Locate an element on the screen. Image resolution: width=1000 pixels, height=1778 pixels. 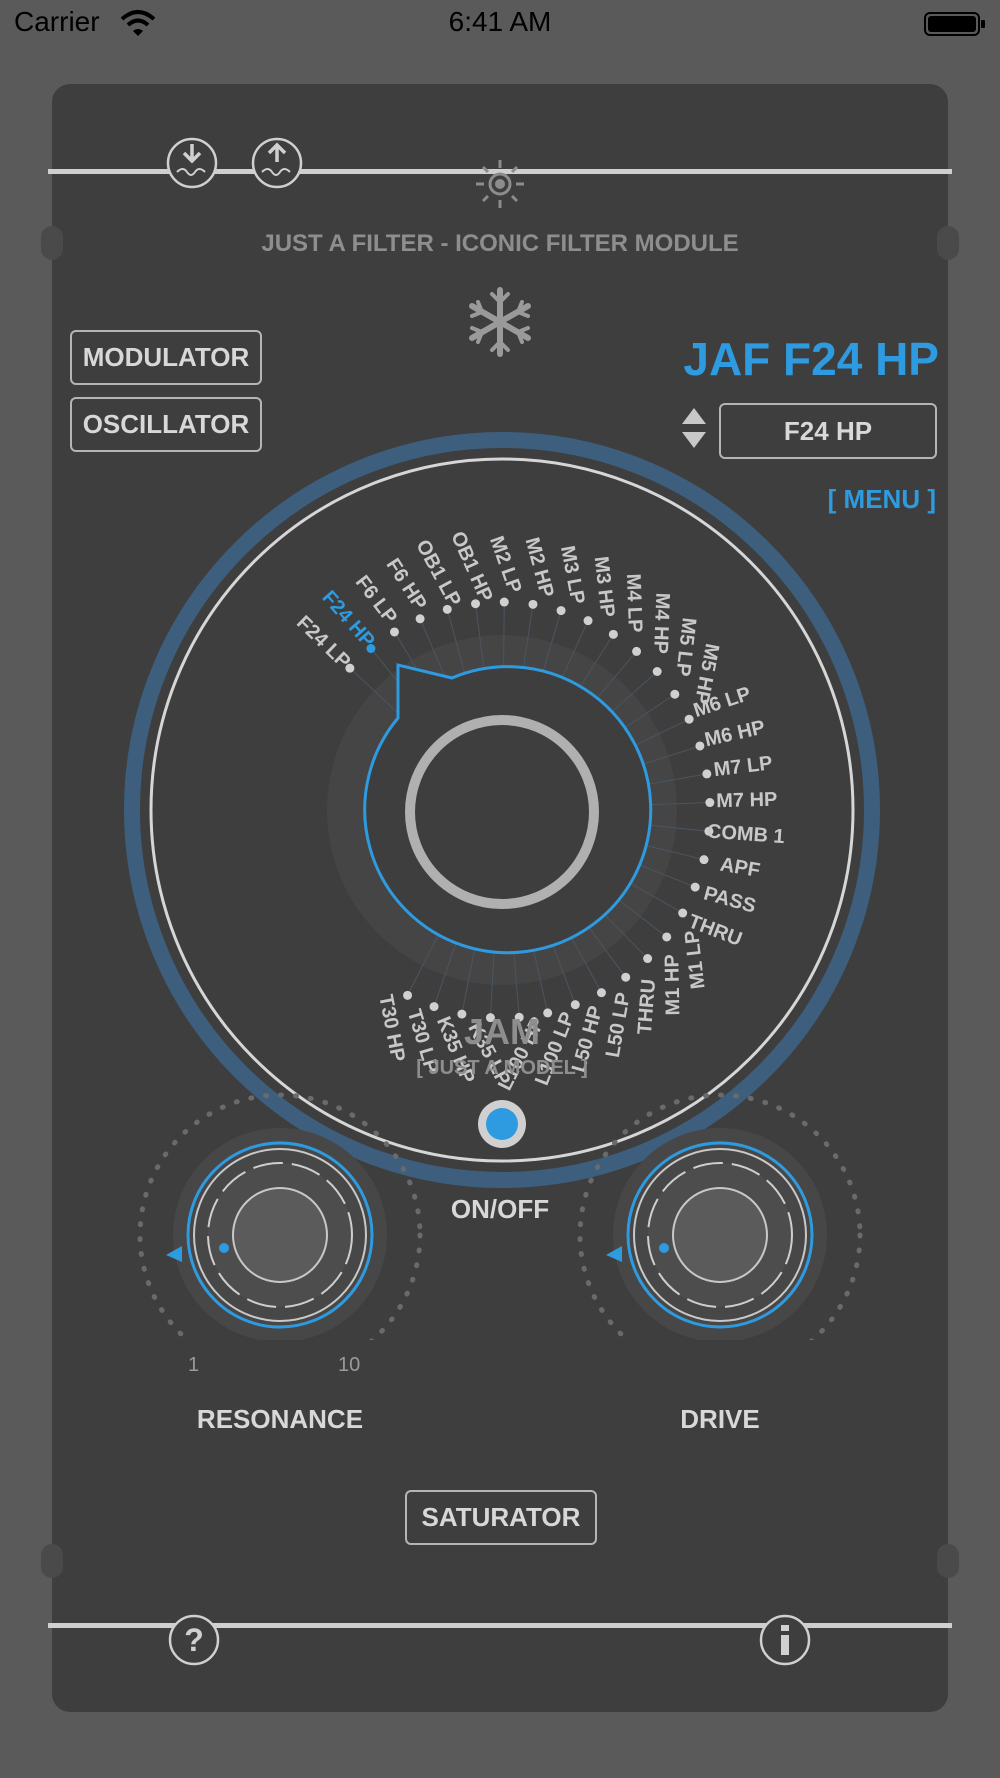
dial-filter-label: M4 LP is located at coordinates (634, 603).